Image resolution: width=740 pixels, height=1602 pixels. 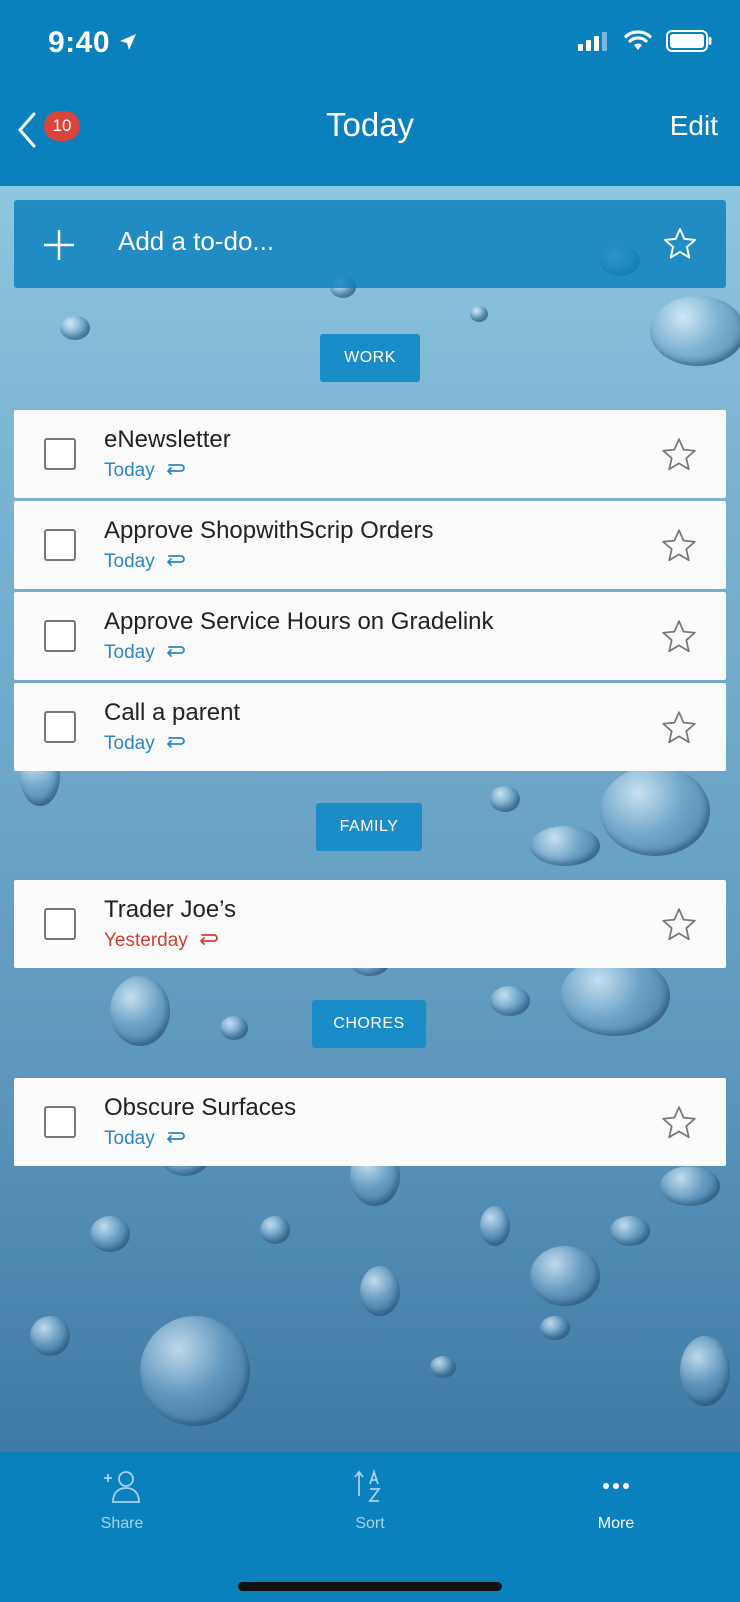 I want to click on battery-icon, so click(x=689, y=41).